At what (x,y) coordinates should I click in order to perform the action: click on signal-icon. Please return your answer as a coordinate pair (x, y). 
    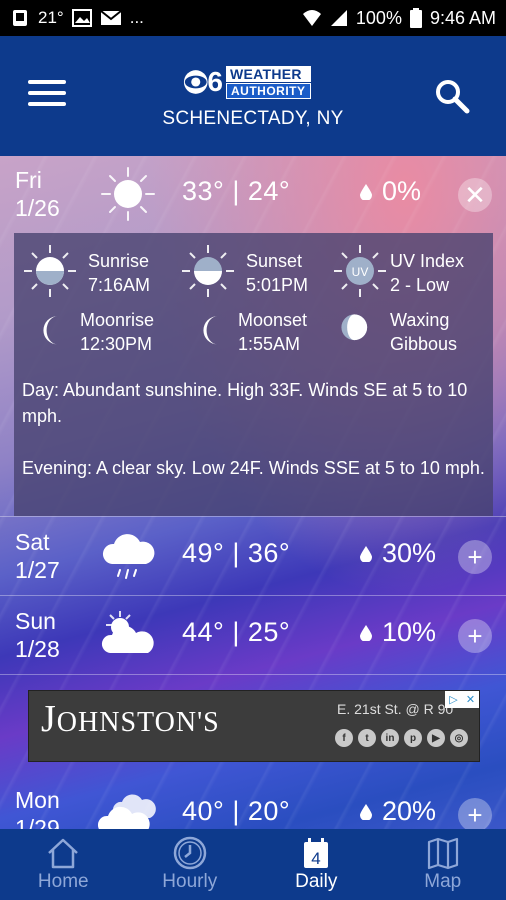
    Looking at the image, I should click on (338, 18).